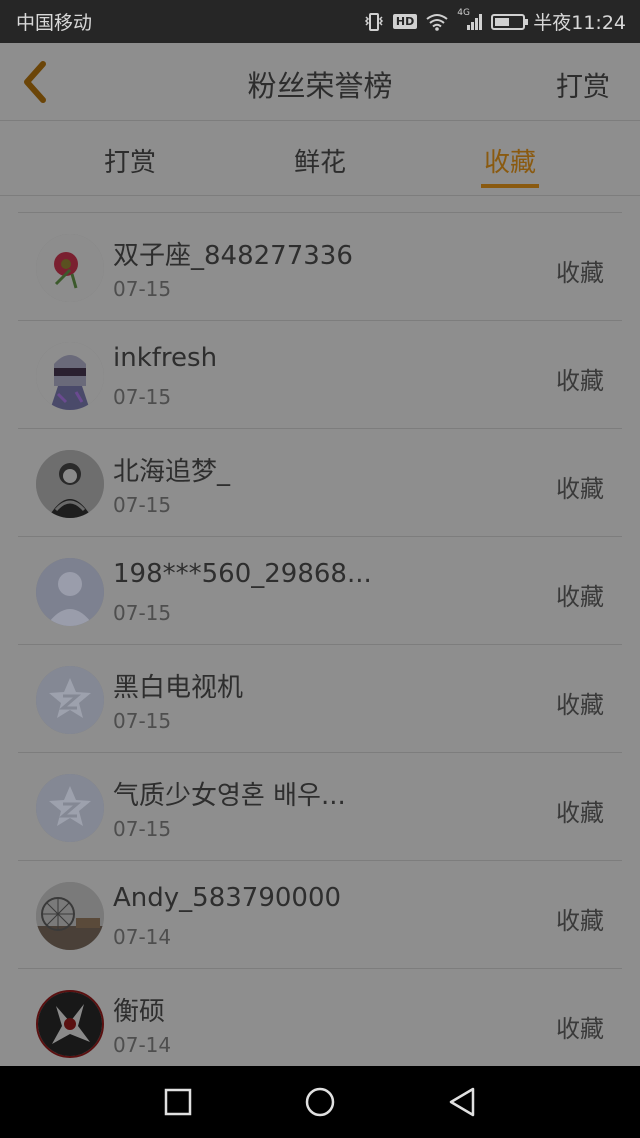  I want to click on dark-art-avatar, so click(70, 1024).